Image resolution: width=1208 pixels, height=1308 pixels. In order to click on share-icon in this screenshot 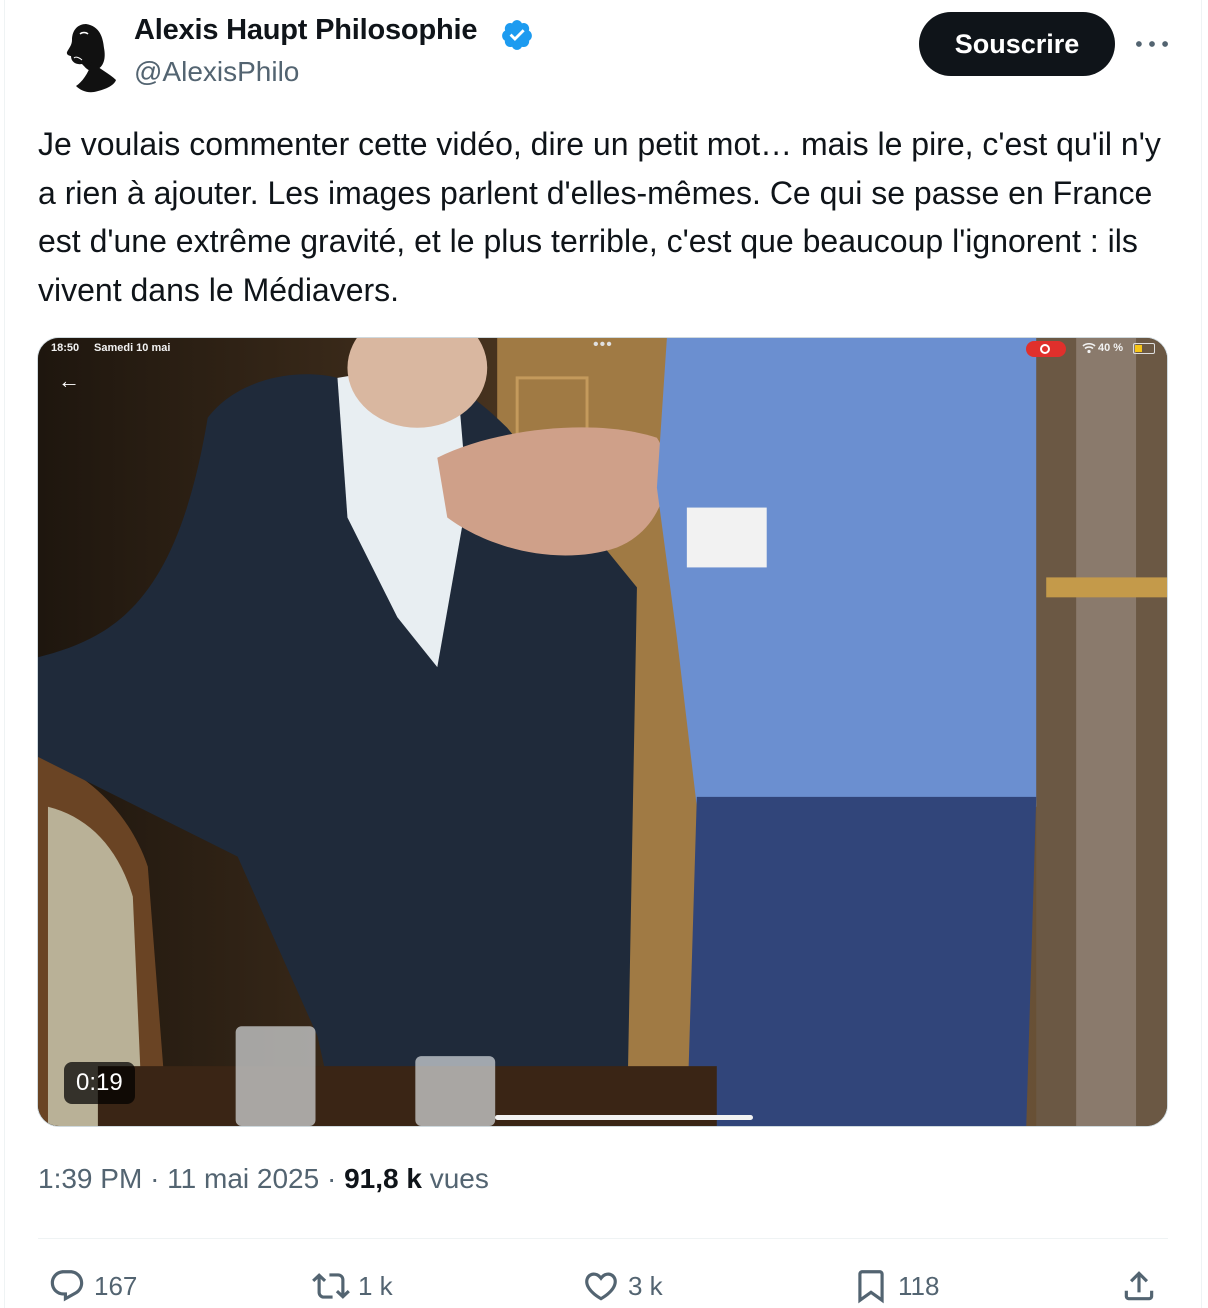, I will do `click(1139, 1286)`.